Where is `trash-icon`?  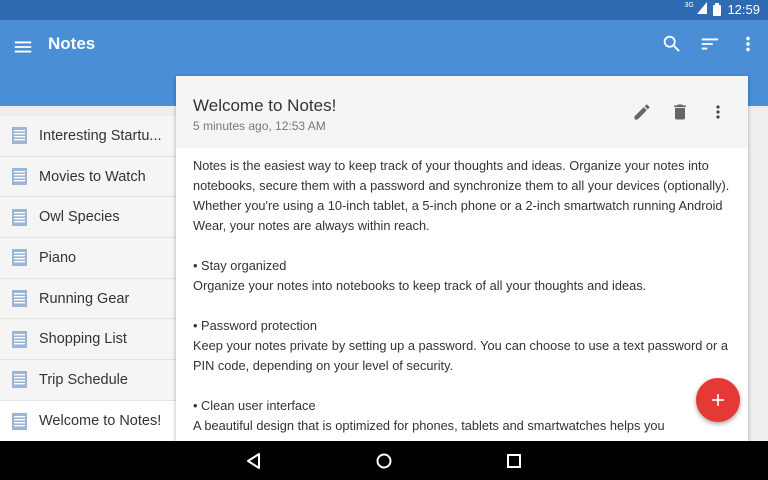 trash-icon is located at coordinates (680, 112).